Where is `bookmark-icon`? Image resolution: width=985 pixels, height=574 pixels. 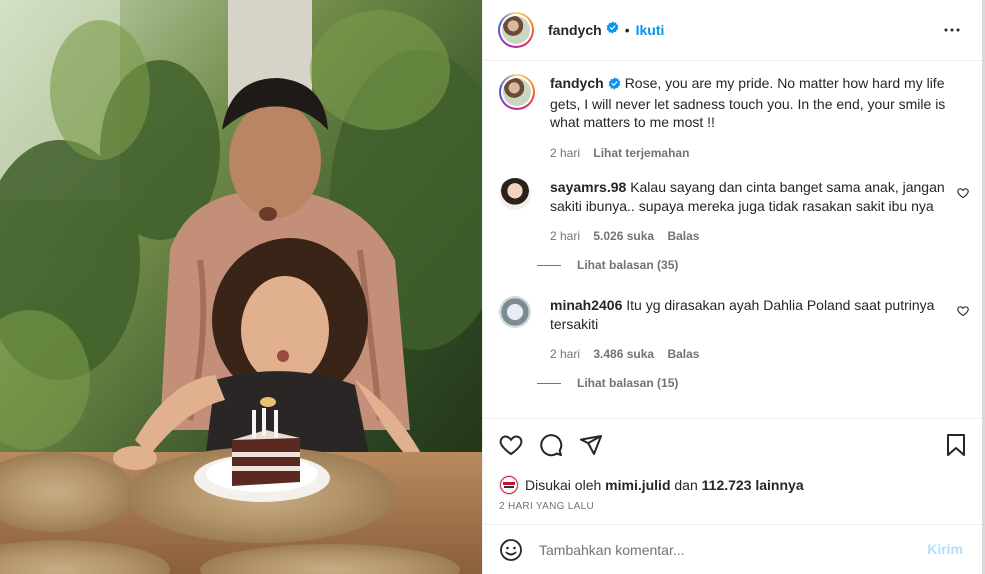
bookmark-icon is located at coordinates (956, 447).